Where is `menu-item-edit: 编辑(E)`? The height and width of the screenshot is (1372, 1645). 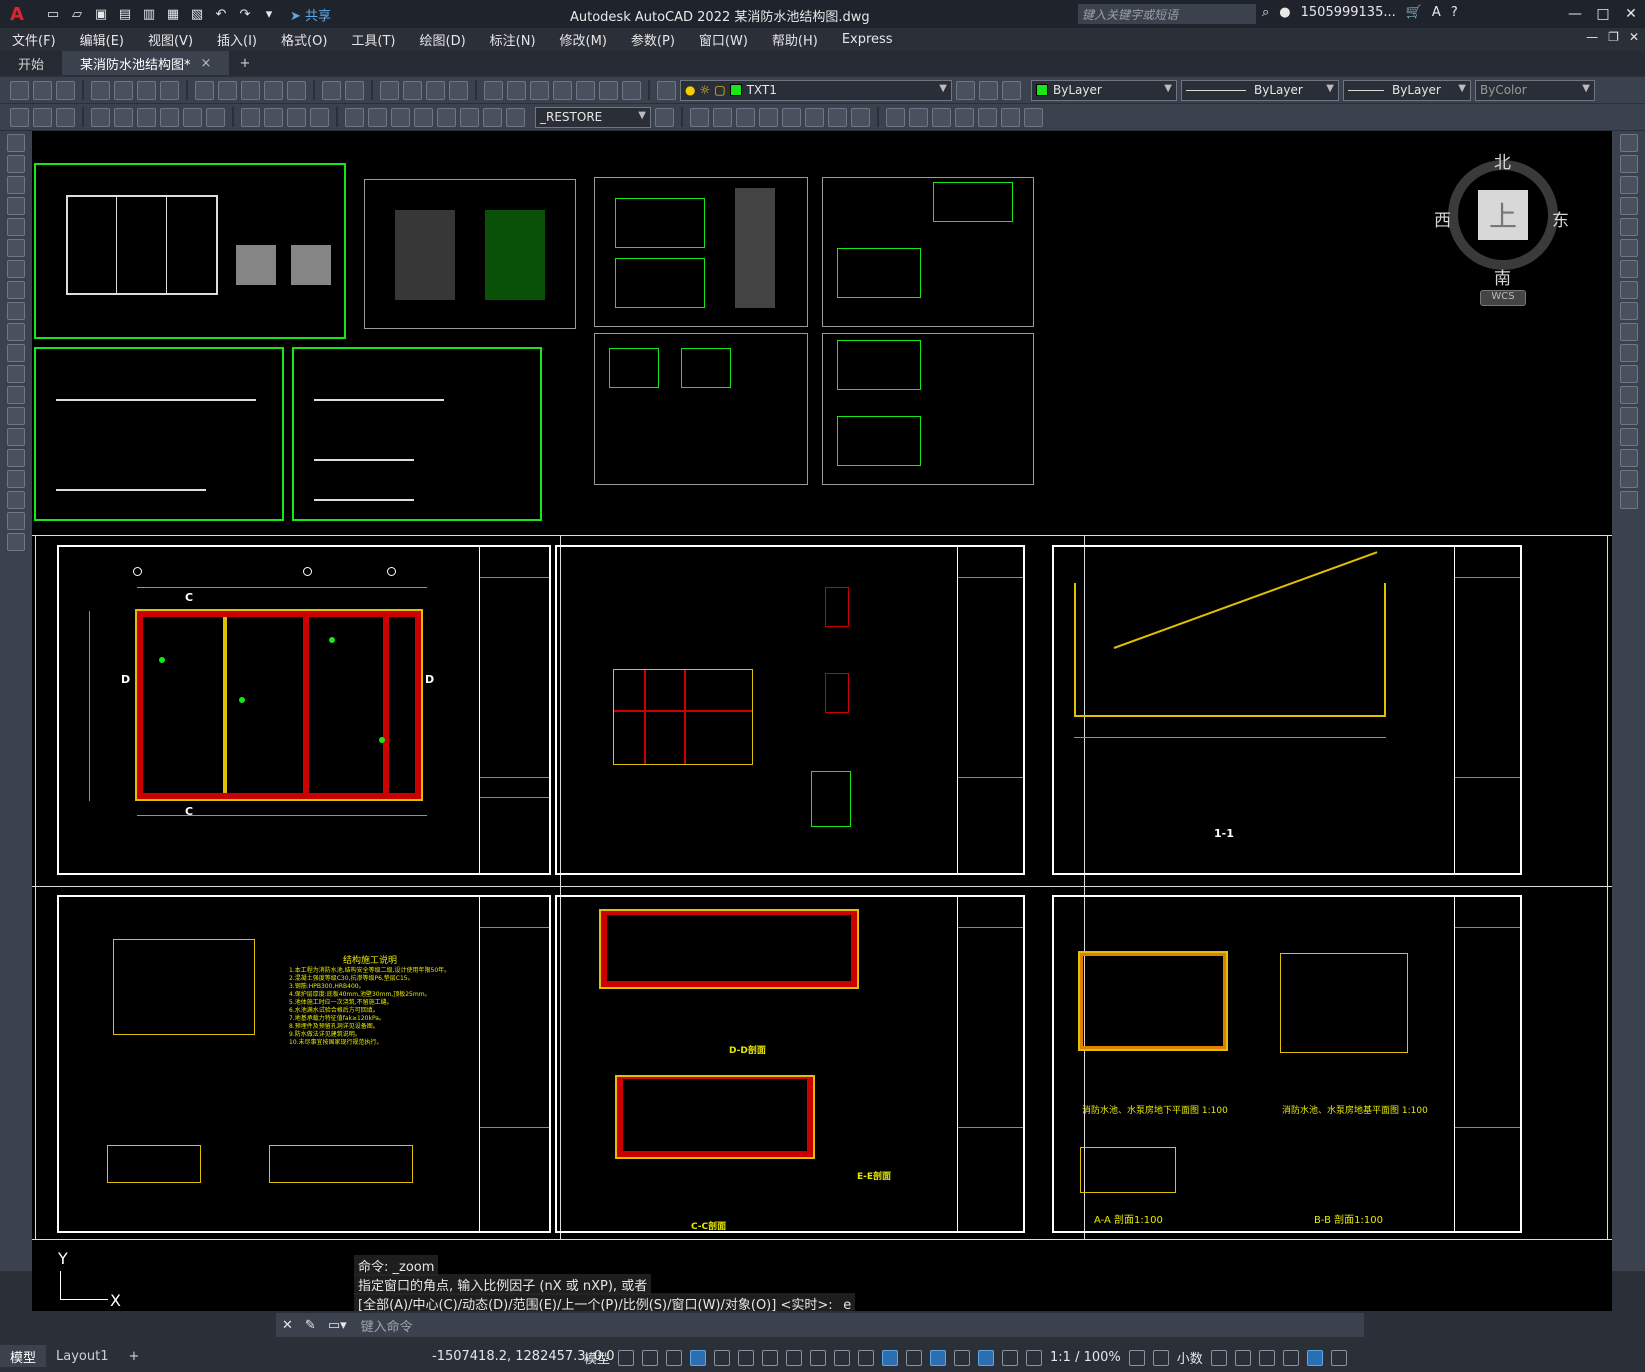
menu-item-edit: 编辑(E) is located at coordinates (102, 39).